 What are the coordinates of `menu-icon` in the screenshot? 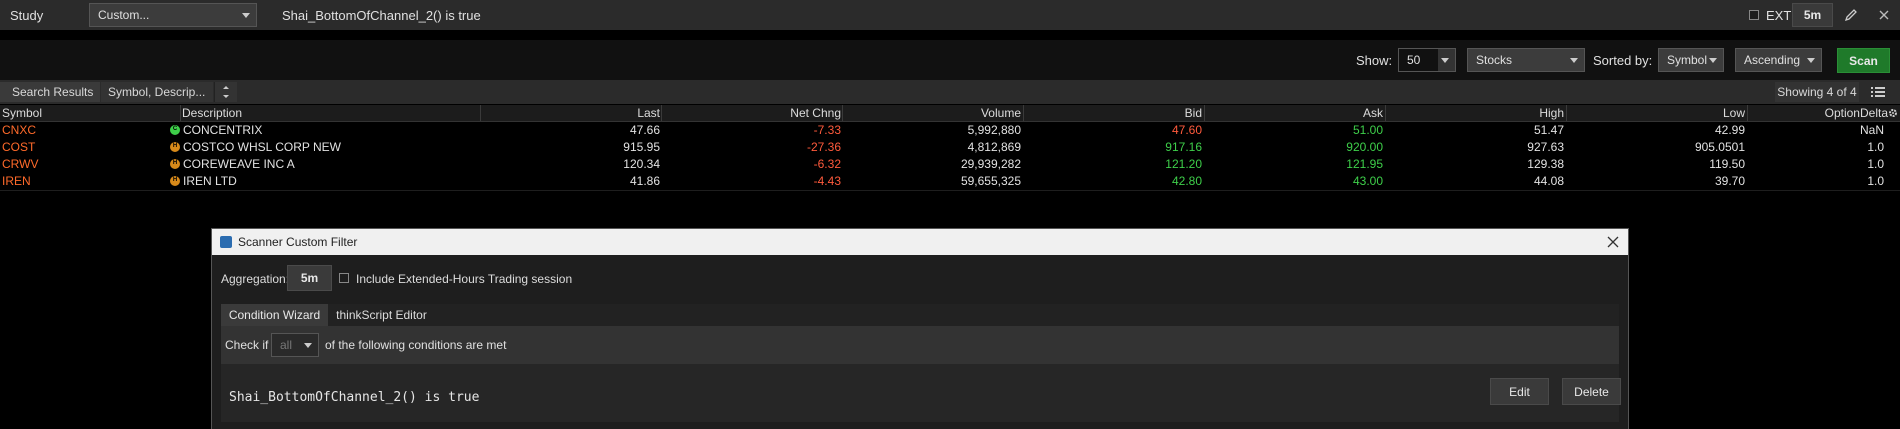 It's located at (1878, 92).